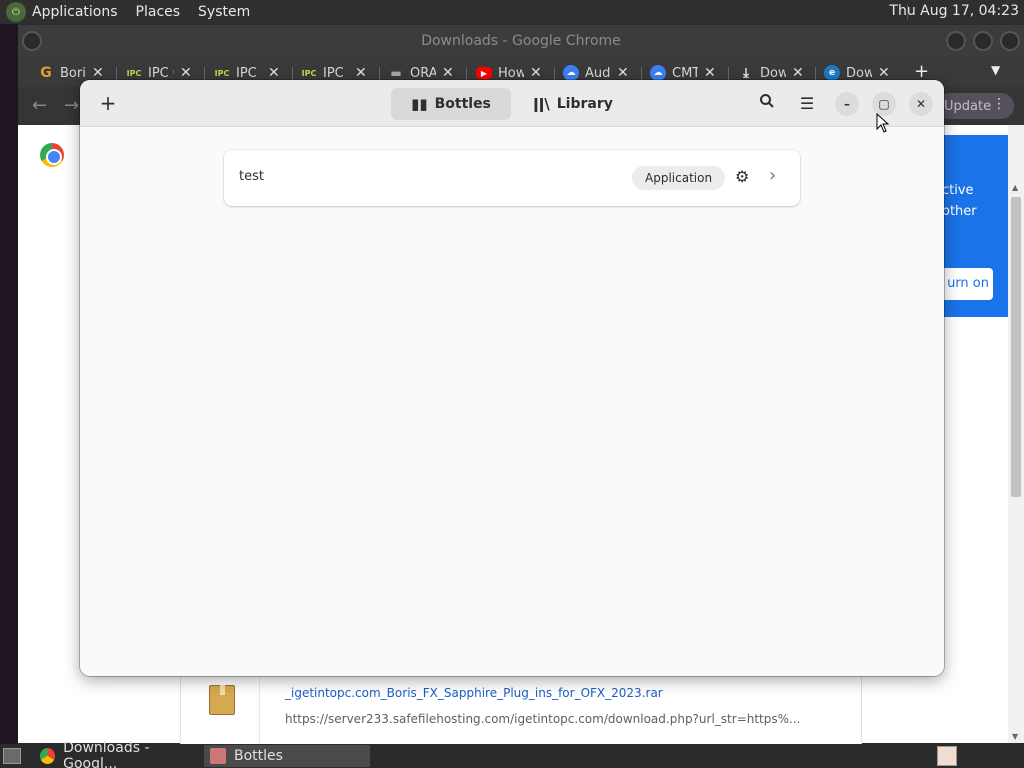 The height and width of the screenshot is (768, 1024). I want to click on edge-favicon-icon: e, so click(832, 73).